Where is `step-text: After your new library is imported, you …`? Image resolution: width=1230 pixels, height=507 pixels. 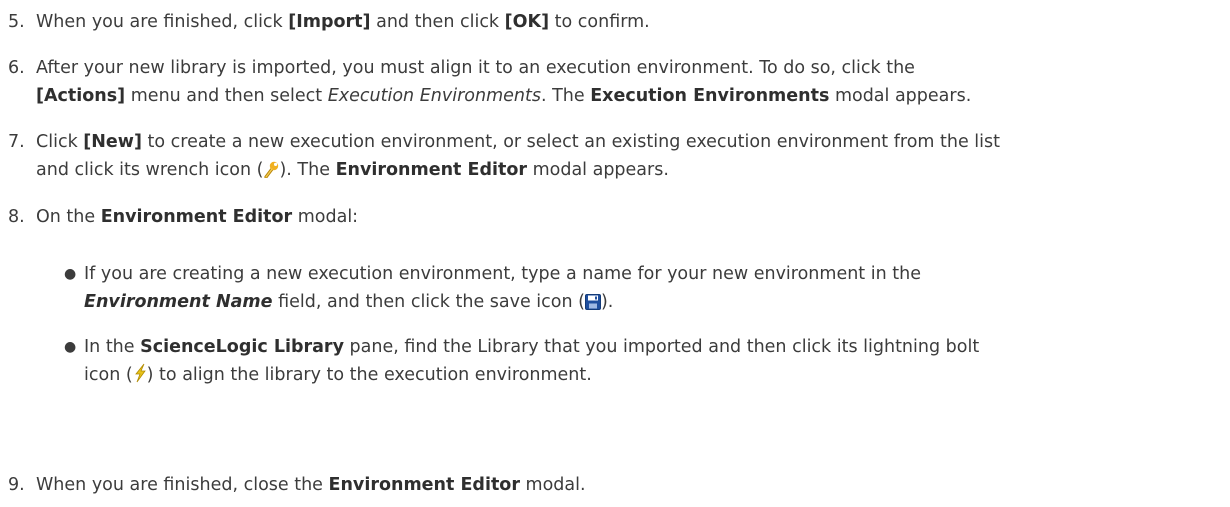 step-text: After your new library is imported, you … is located at coordinates (631, 82).